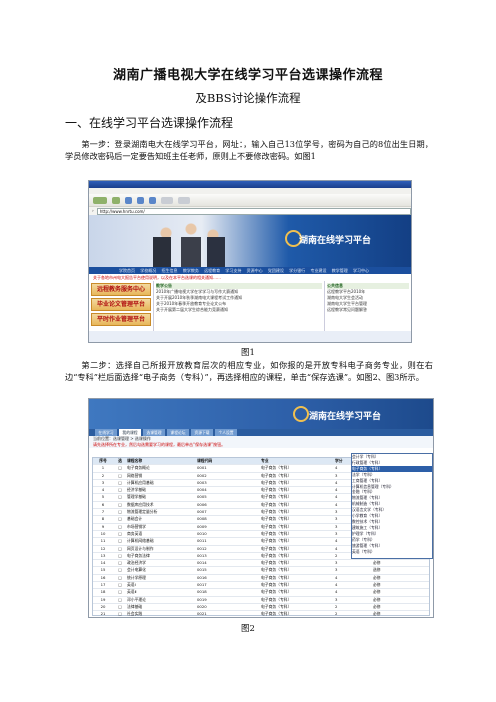 The image size is (496, 702). I want to click on table-cell: 1, so click(103, 468).